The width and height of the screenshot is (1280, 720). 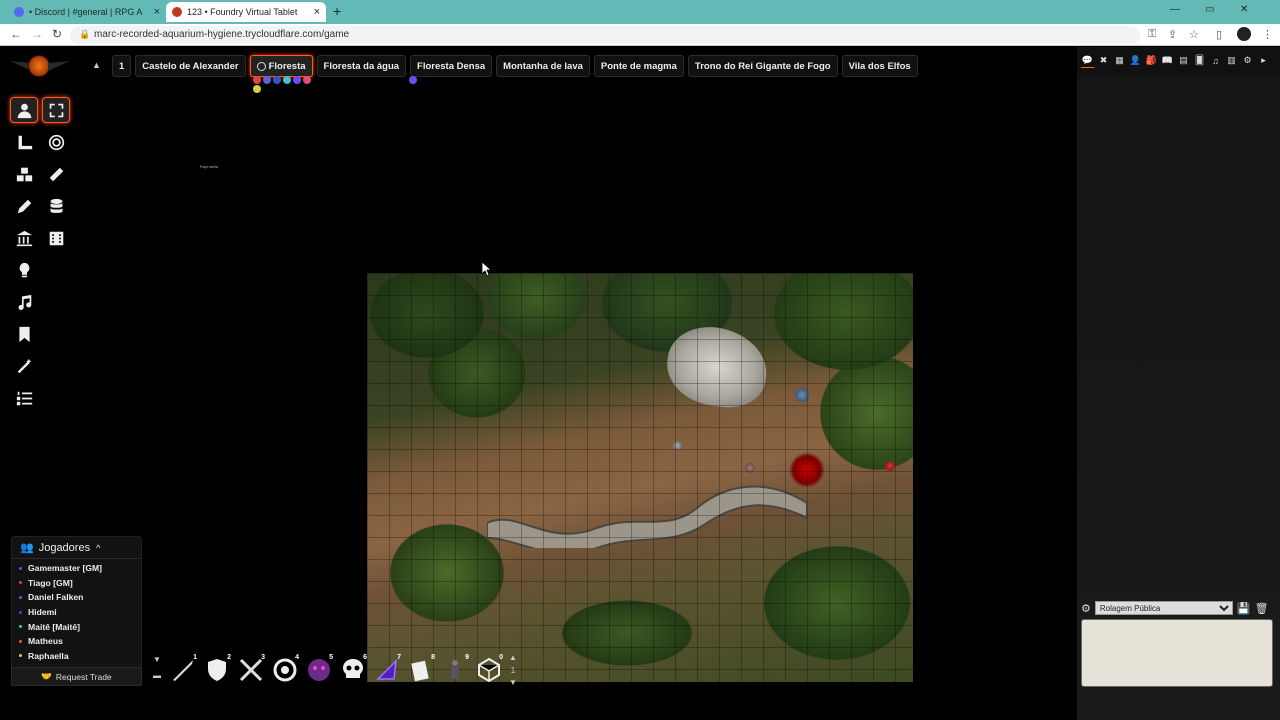 I want to click on chat-log, so click(x=1178, y=335).